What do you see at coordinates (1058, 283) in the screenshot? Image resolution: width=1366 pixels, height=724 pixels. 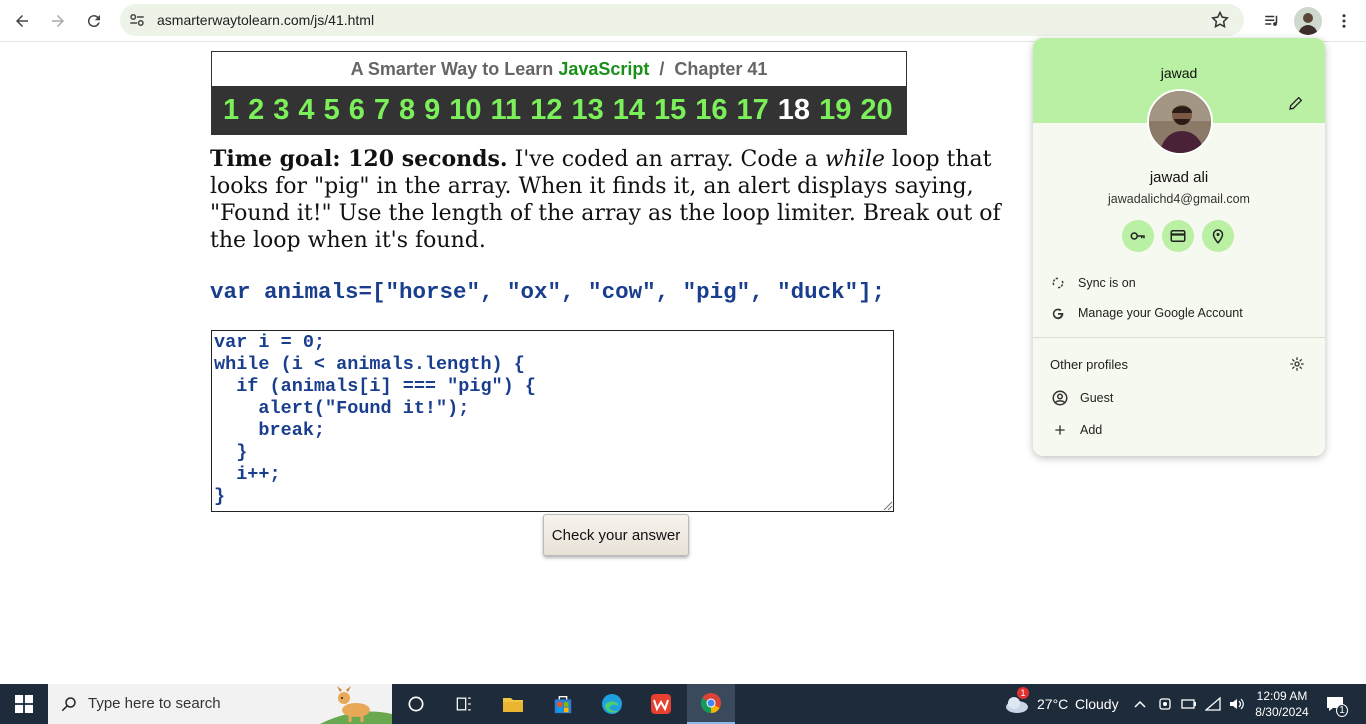 I see `sync-icon` at bounding box center [1058, 283].